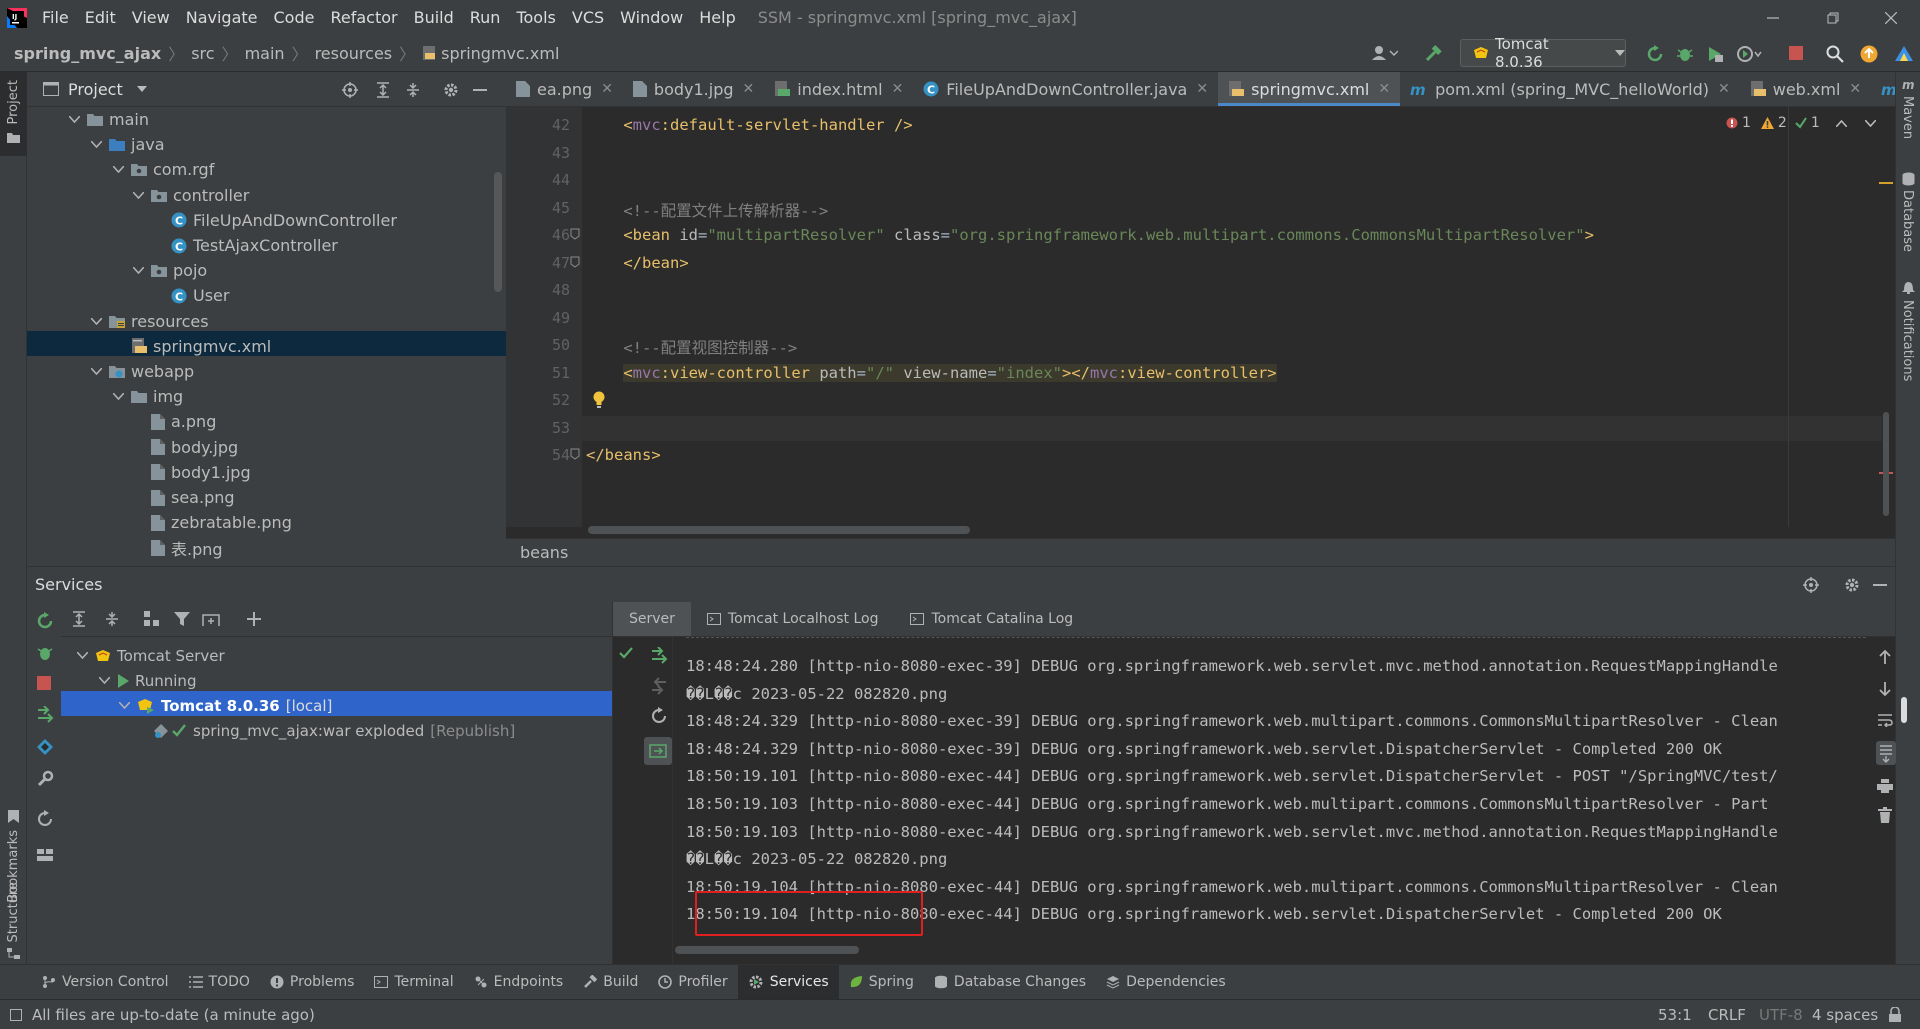 This screenshot has width=1920, height=1029. I want to click on menu-vcs: VCS, so click(588, 17).